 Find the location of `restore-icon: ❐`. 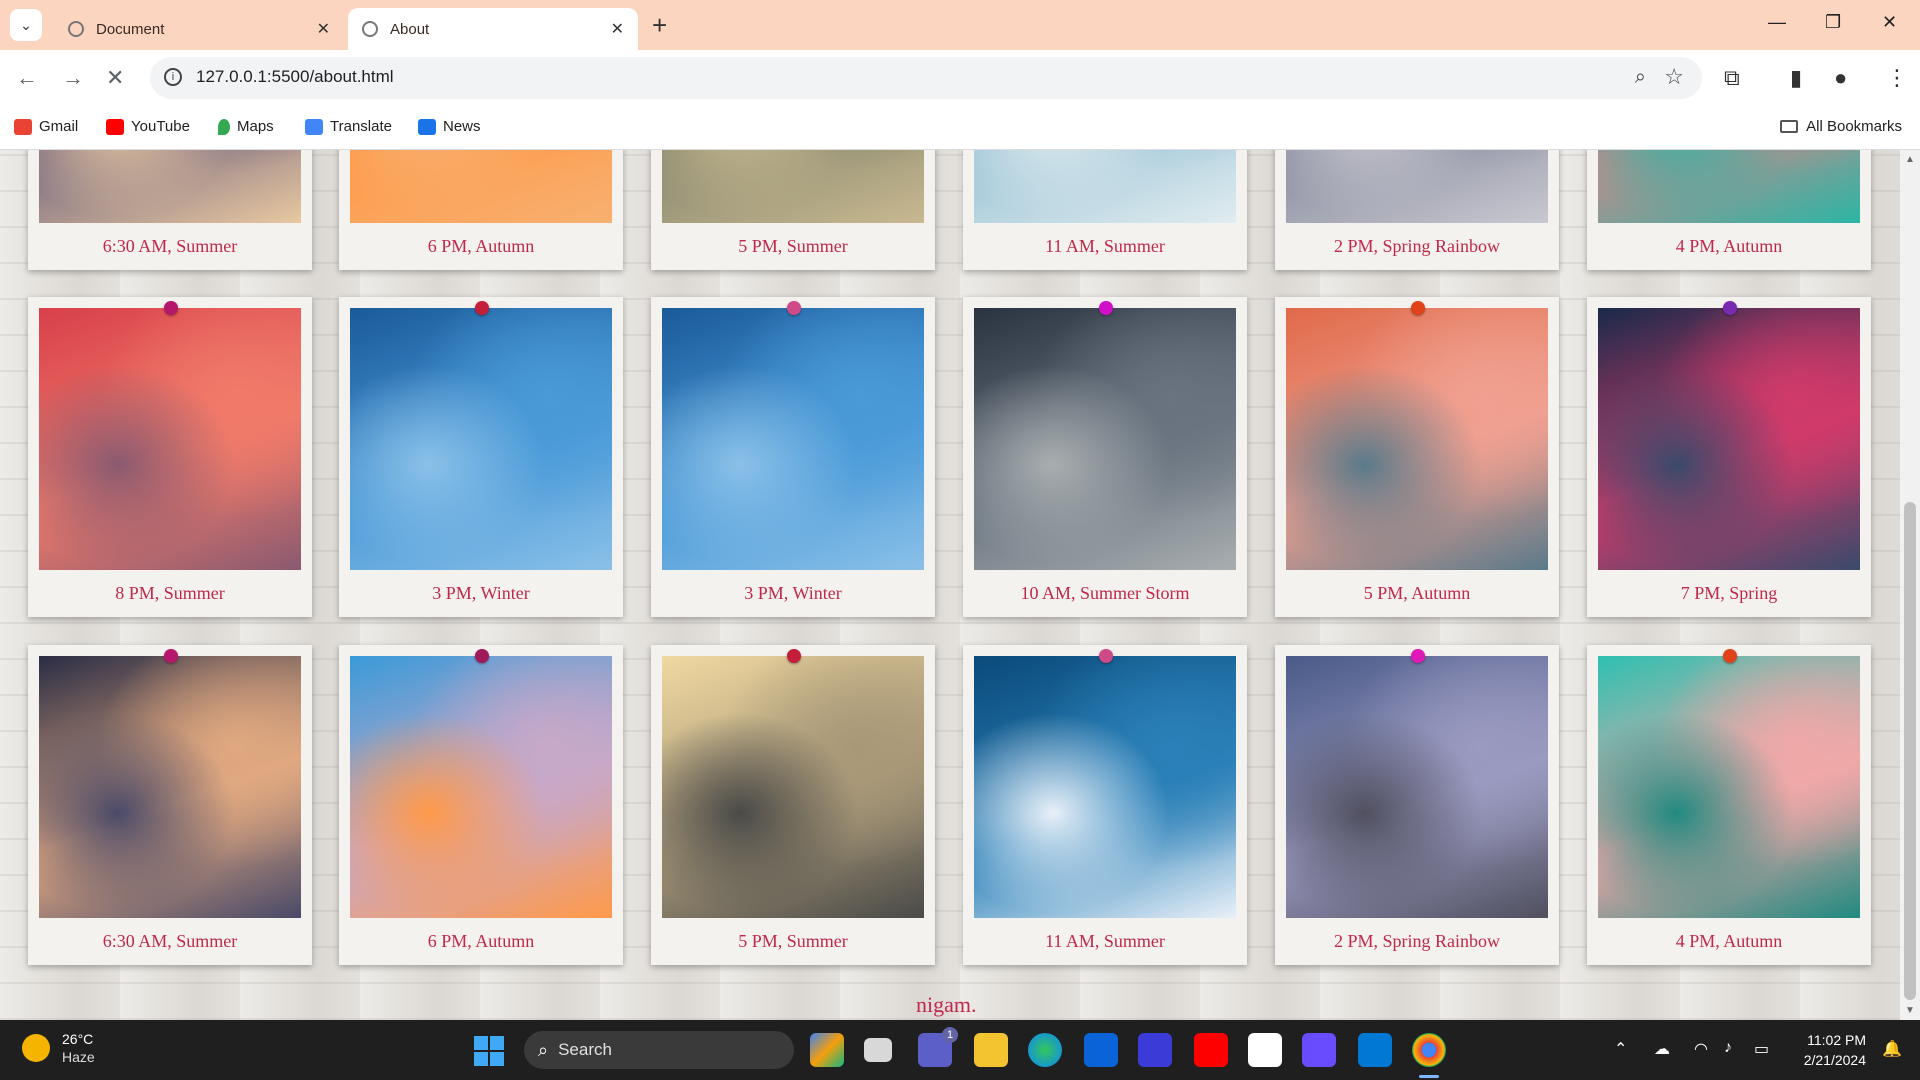

restore-icon: ❐ is located at coordinates (1833, 22).